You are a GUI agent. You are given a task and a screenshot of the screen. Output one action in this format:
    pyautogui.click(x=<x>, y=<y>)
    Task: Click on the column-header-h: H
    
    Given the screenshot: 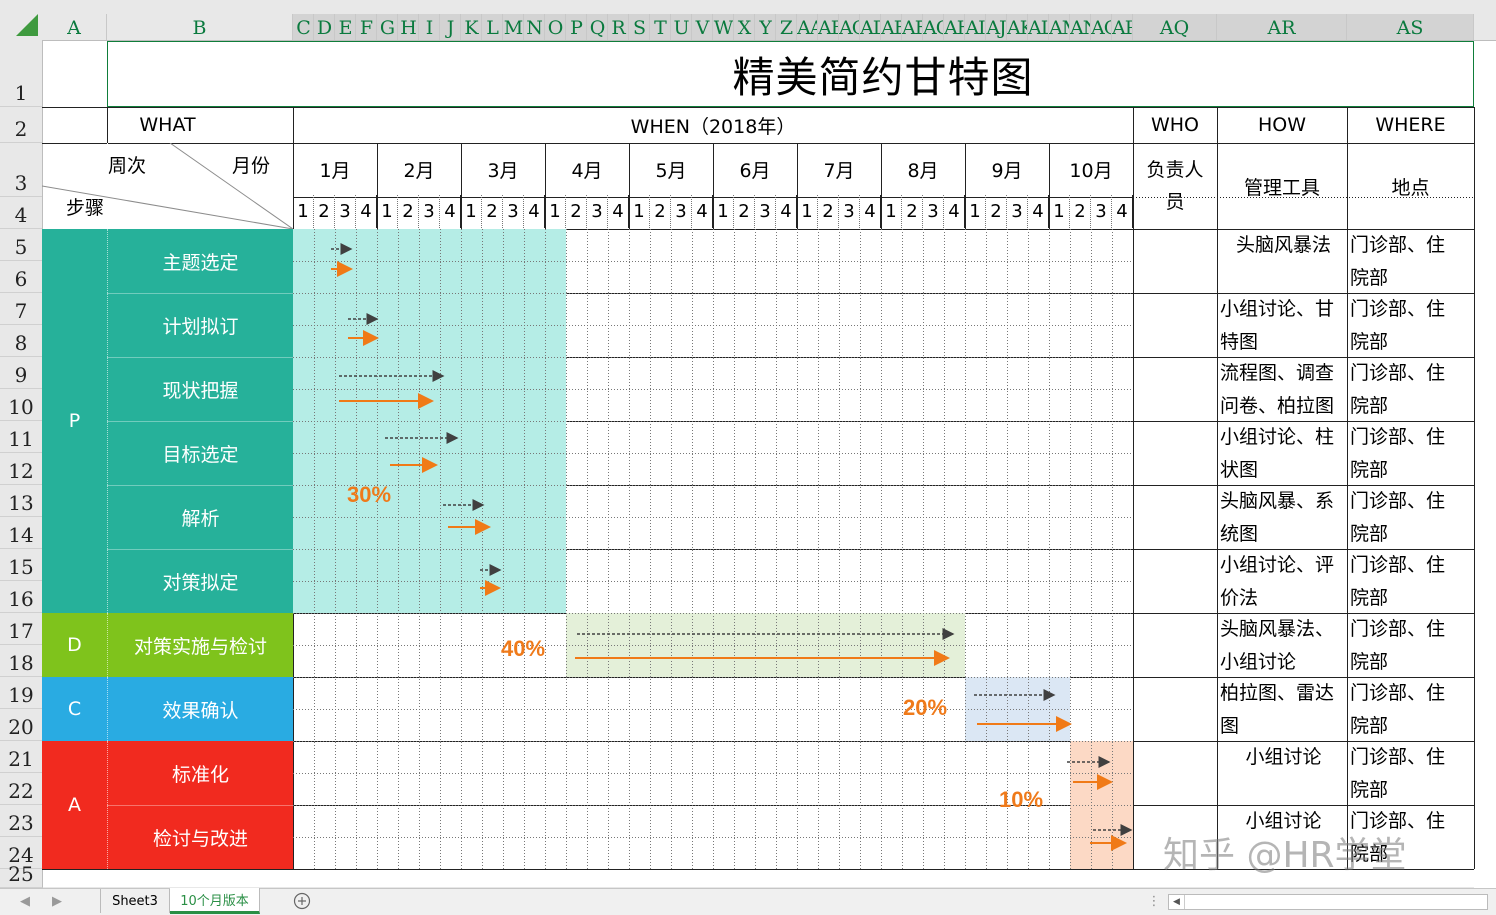 What is the action you would take?
    pyautogui.click(x=408, y=27)
    